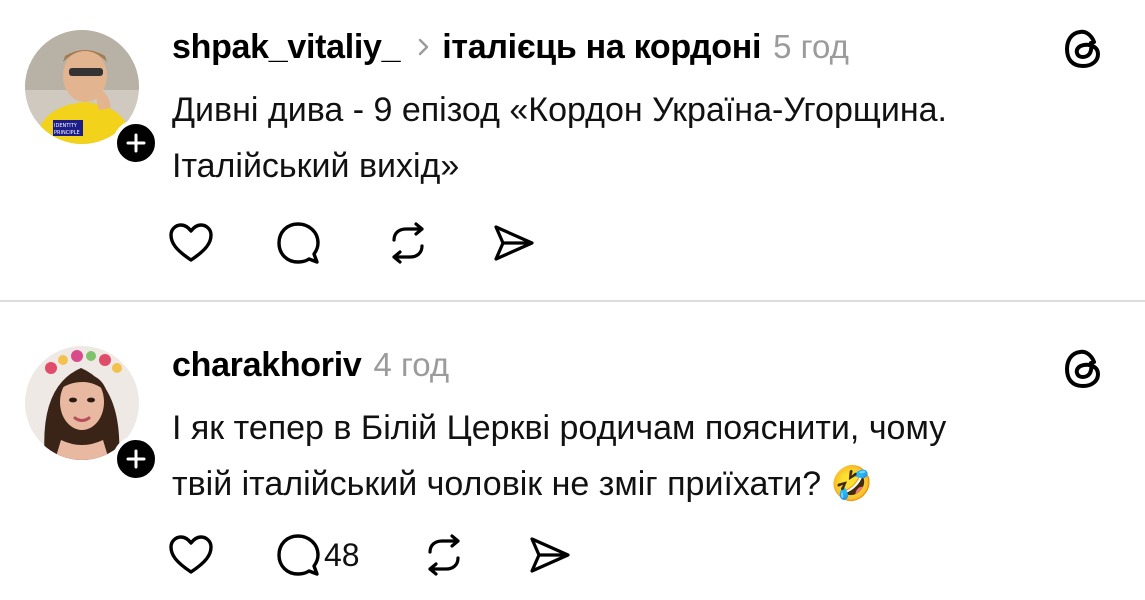 The height and width of the screenshot is (600, 1145). I want to click on shirt-print: IDENTITY, so click(66, 126).